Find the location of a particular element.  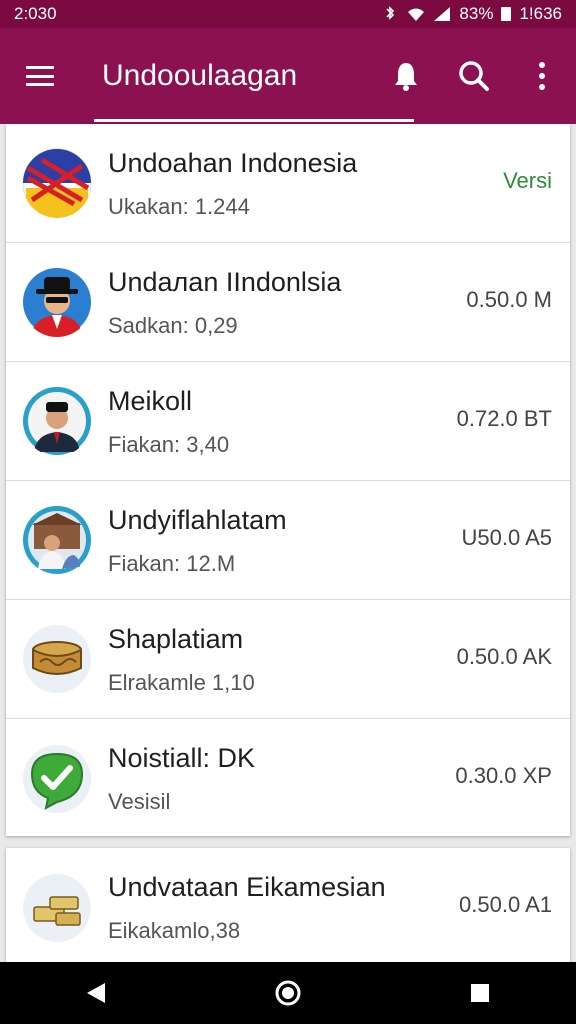

item-meta: 0.72.0 BT is located at coordinates (504, 418).